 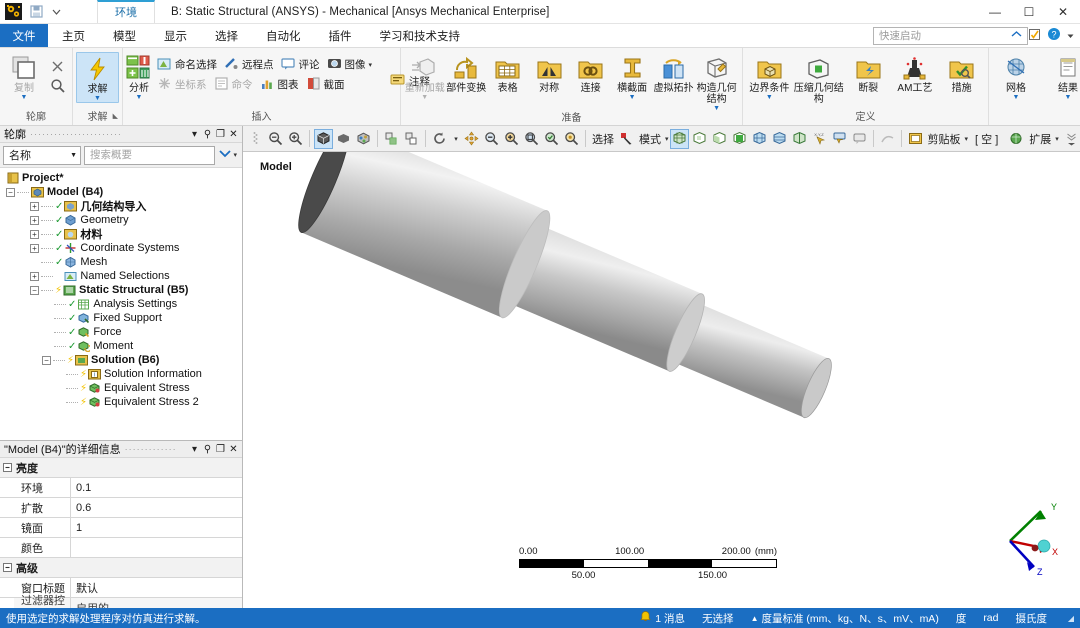 I want to click on analysis-button: 分析 ▼, so click(x=139, y=76).